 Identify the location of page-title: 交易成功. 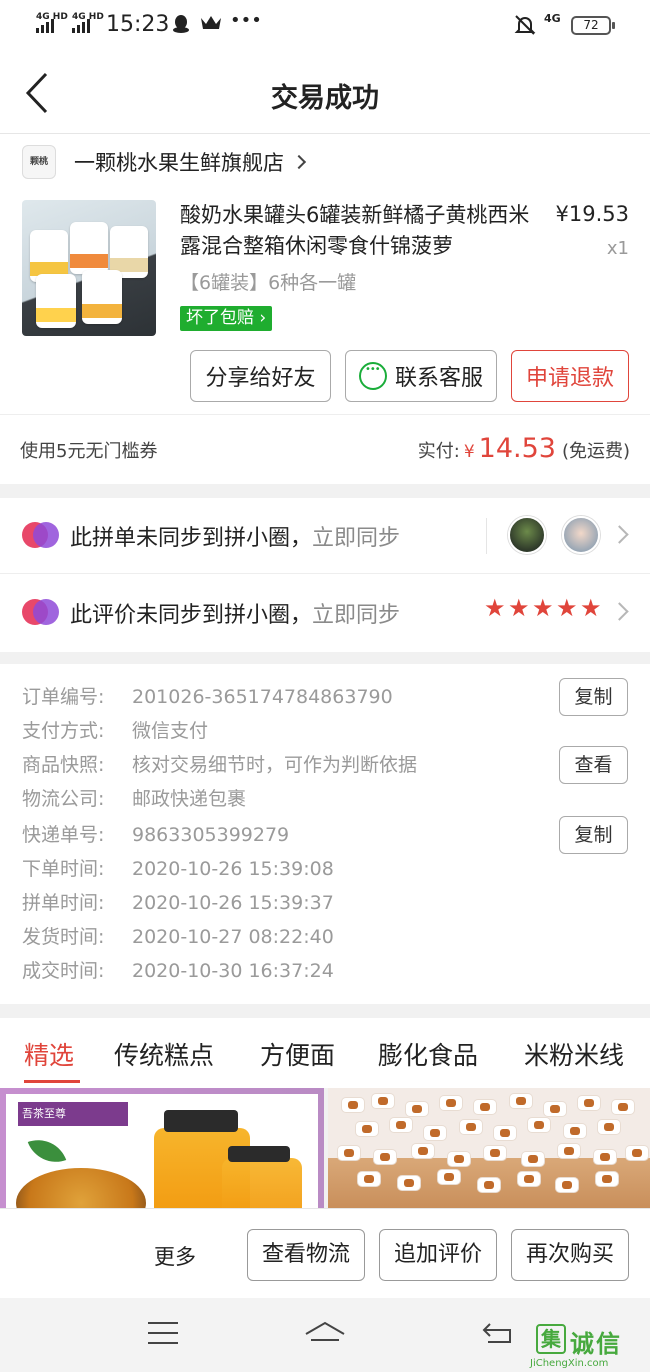
(325, 98).